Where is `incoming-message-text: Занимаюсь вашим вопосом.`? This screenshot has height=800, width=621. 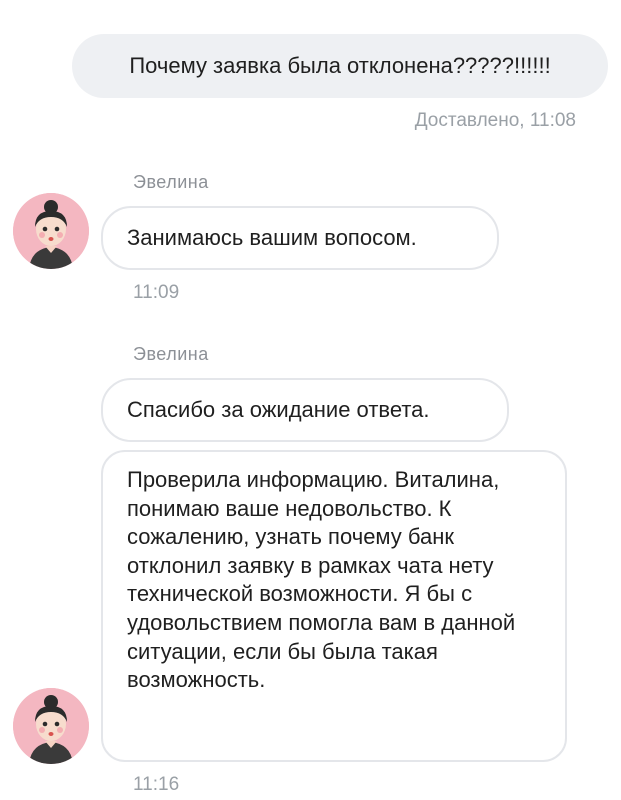
incoming-message-text: Занимаюсь вашим вопосом. is located at coordinates (272, 237).